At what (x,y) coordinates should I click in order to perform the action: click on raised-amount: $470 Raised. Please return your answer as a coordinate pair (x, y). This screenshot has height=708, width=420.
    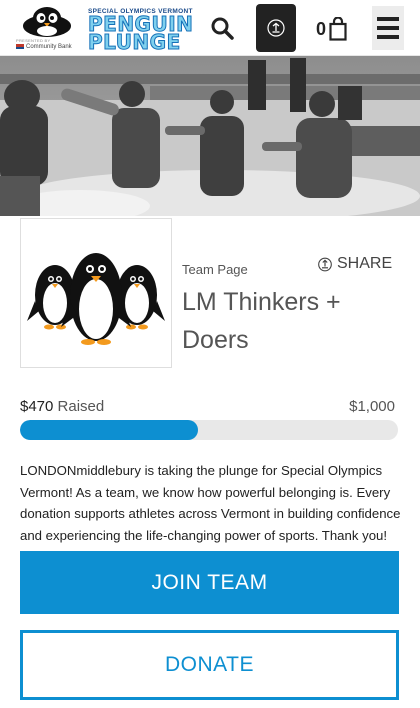
    Looking at the image, I should click on (62, 406).